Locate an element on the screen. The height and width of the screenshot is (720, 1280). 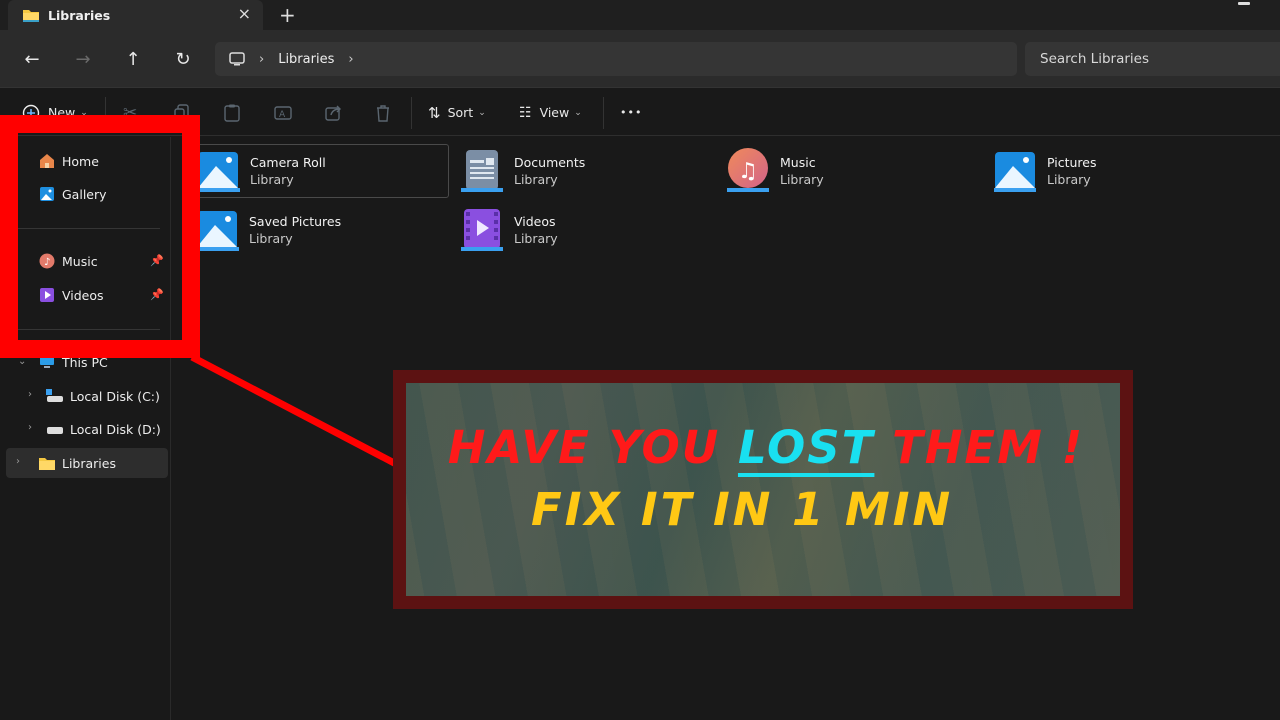
sort-icon: ⇅ is located at coordinates (434, 112).